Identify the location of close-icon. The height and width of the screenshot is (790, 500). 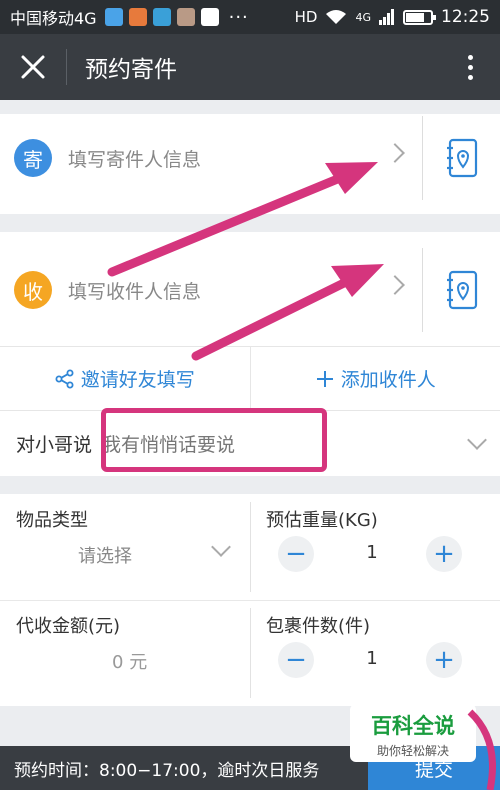
(33, 67).